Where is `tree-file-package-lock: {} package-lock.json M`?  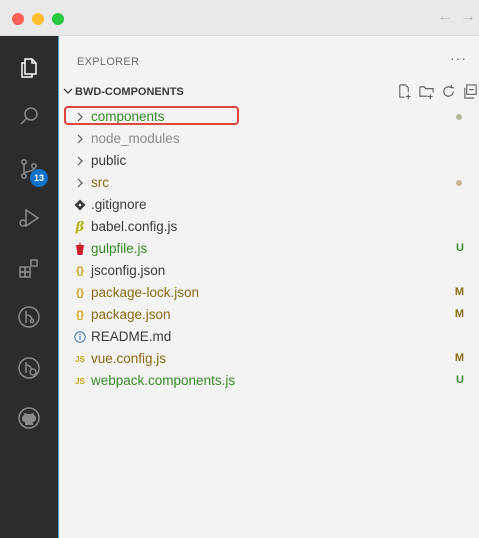 tree-file-package-lock: {} package-lock.json M is located at coordinates (269, 293).